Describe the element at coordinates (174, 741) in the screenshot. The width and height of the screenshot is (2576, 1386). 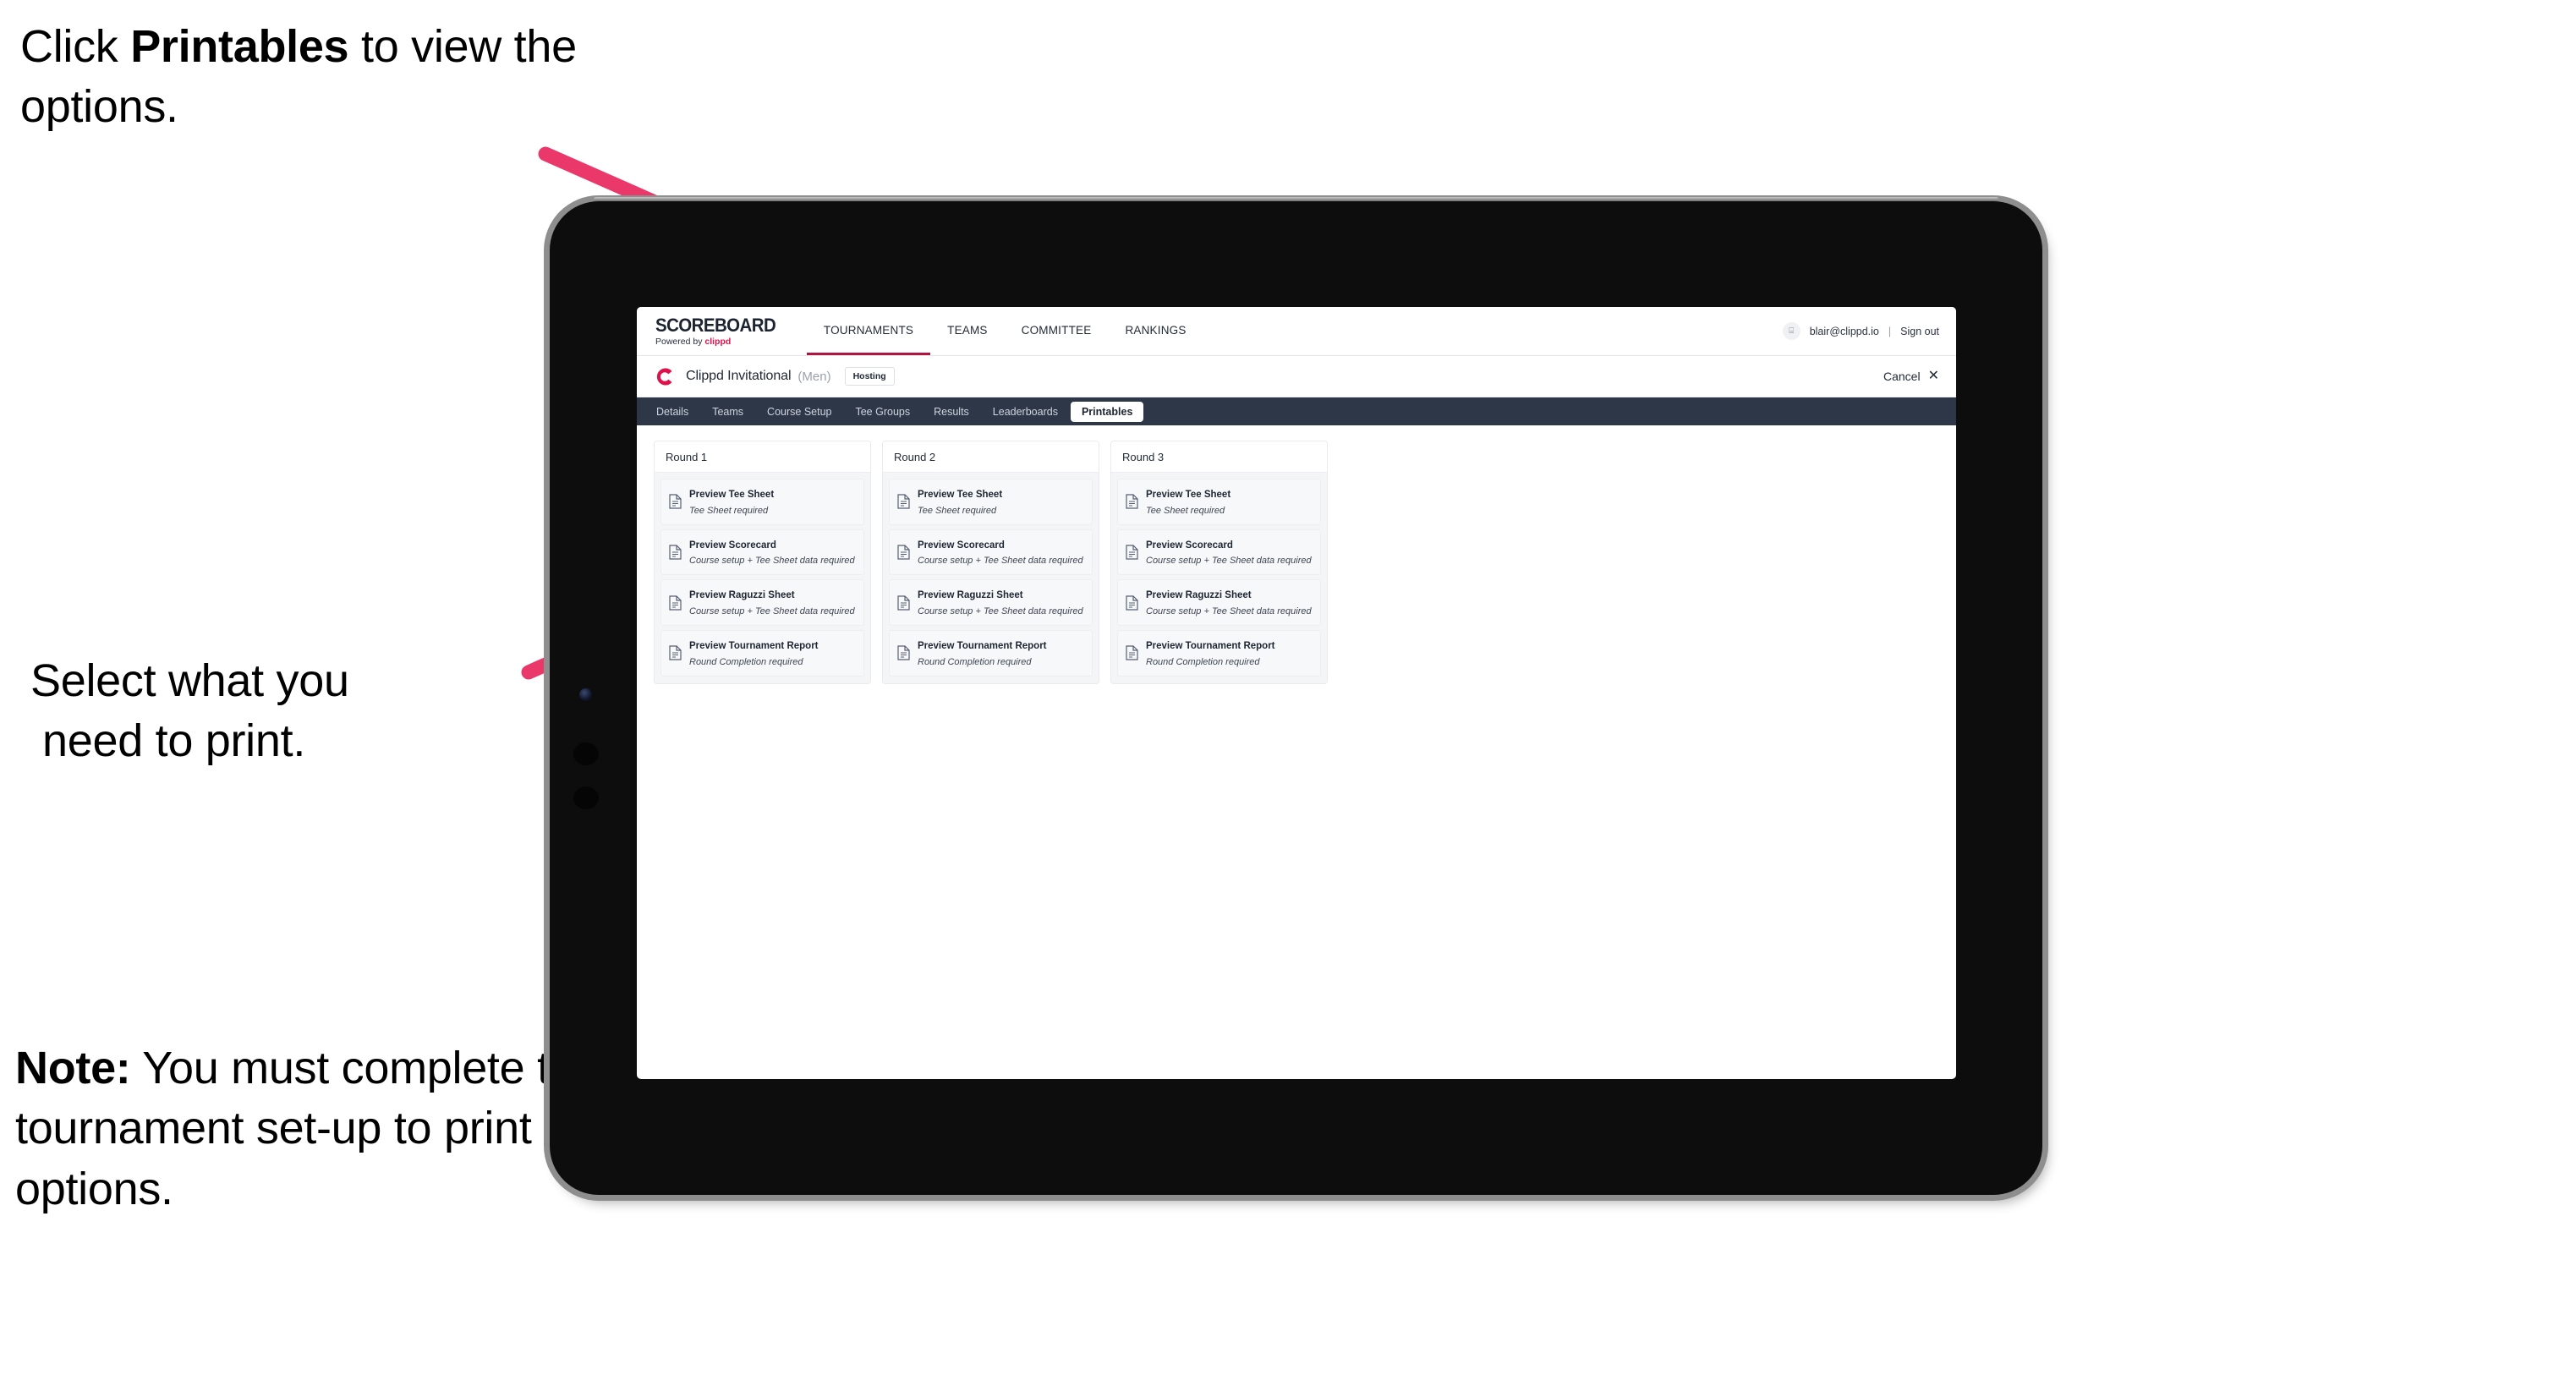
I see `annotation-middle-line2: need to print.` at that location.